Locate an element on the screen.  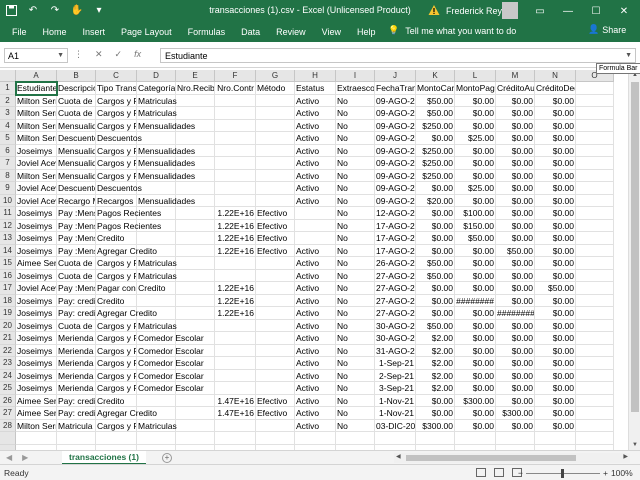
prev-sheet-icon: ◀ is located at coordinates (9, 457).